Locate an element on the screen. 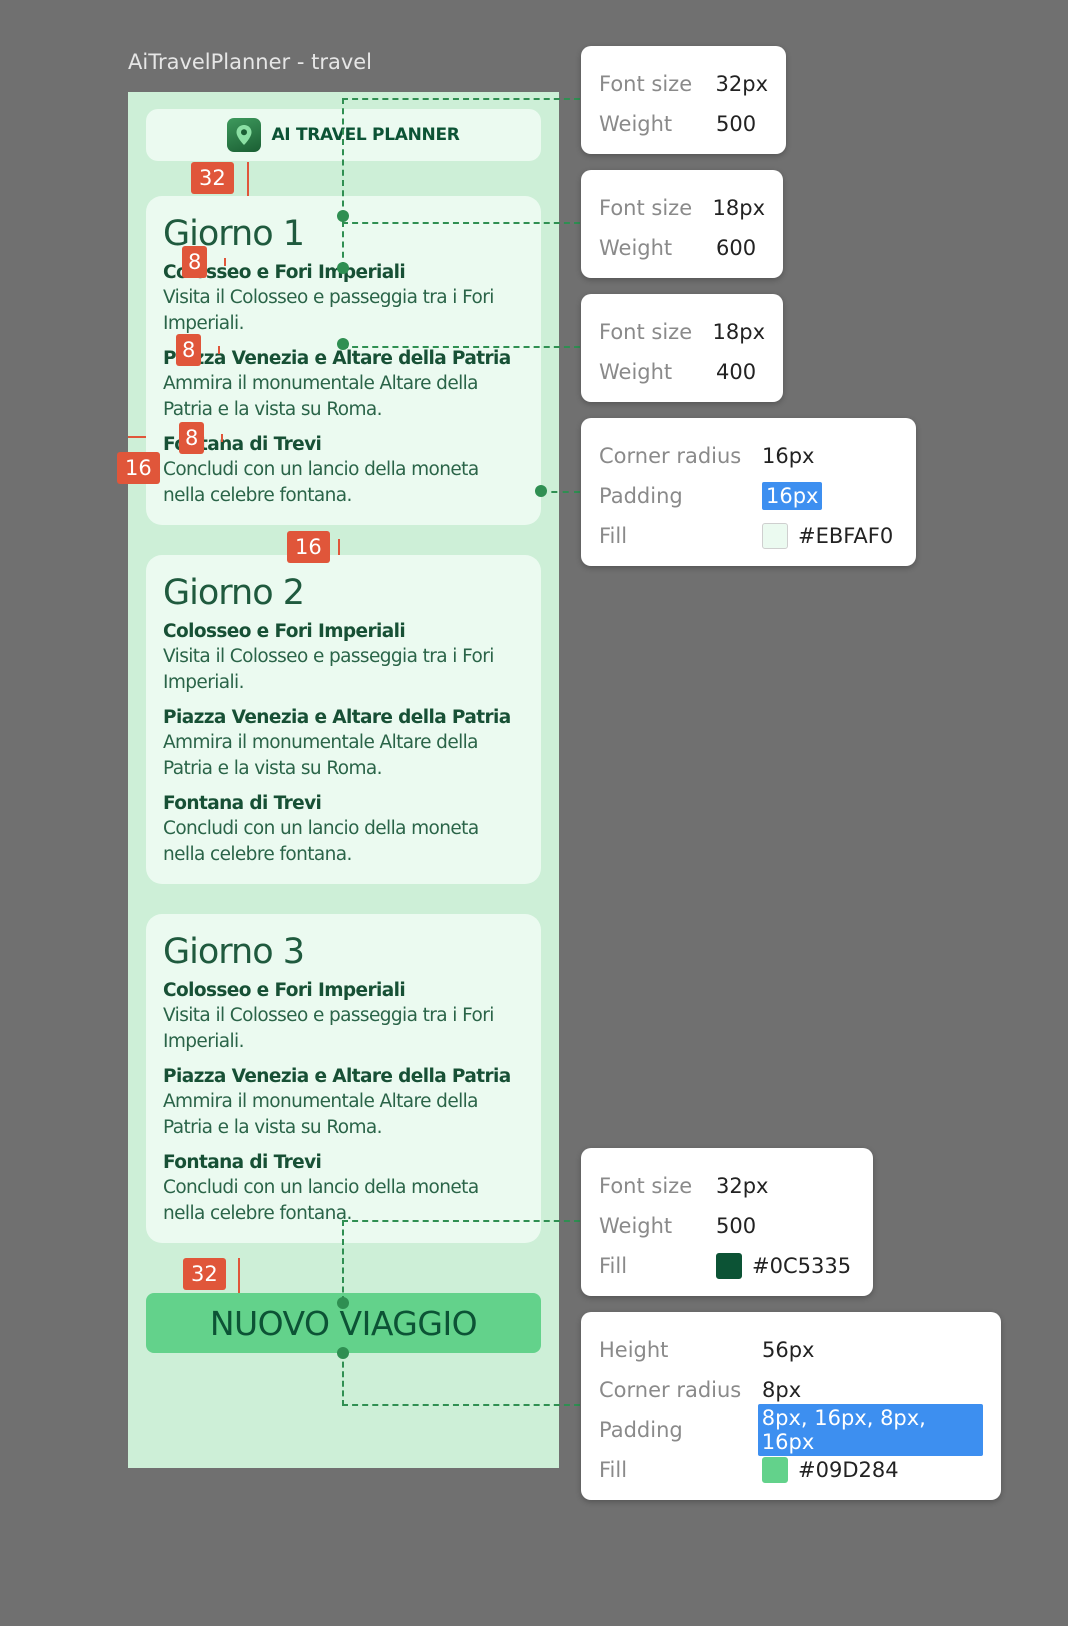 Image resolution: width=1068 pixels, height=1626 pixels. spec-value: #09D284 is located at coordinates (848, 1470).